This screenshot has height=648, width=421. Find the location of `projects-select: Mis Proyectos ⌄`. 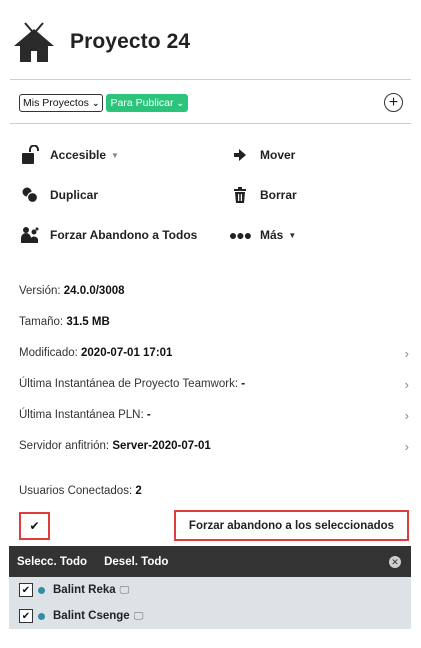

projects-select: Mis Proyectos ⌄ is located at coordinates (61, 103).